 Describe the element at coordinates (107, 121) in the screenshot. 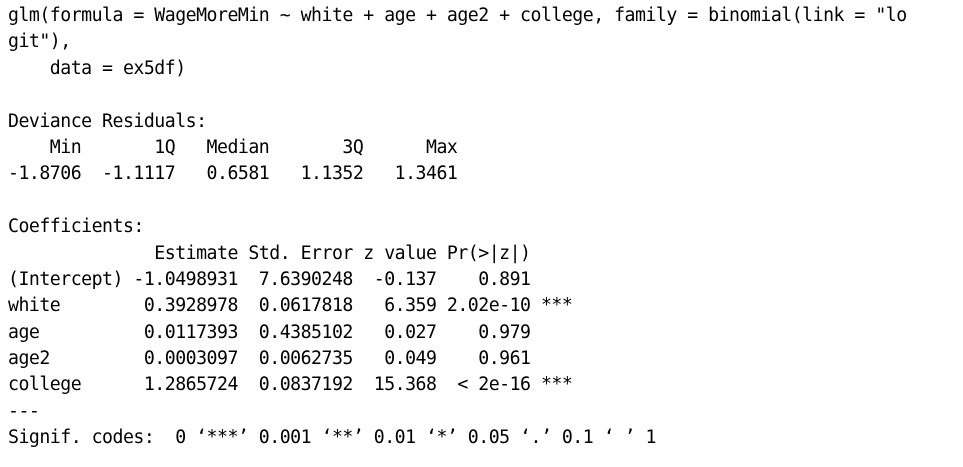

I see `deviance-residuals-heading: Deviance Residuals:` at that location.